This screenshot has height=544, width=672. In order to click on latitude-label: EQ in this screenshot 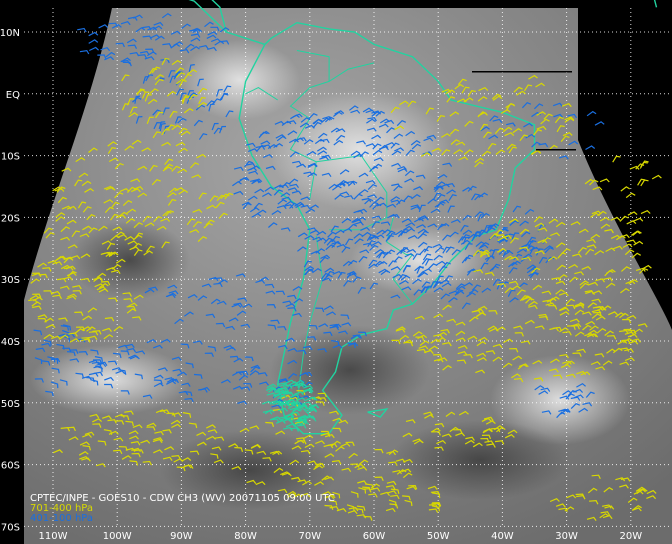, I will do `click(13, 95)`.